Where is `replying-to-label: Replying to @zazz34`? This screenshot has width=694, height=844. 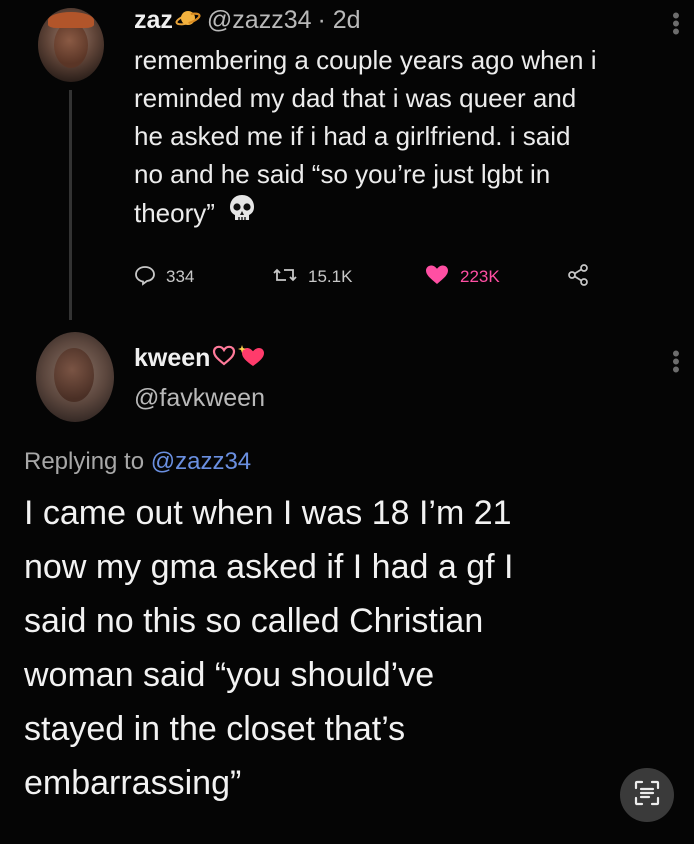
replying-to-label: Replying to @zazz34 is located at coordinates (137, 462).